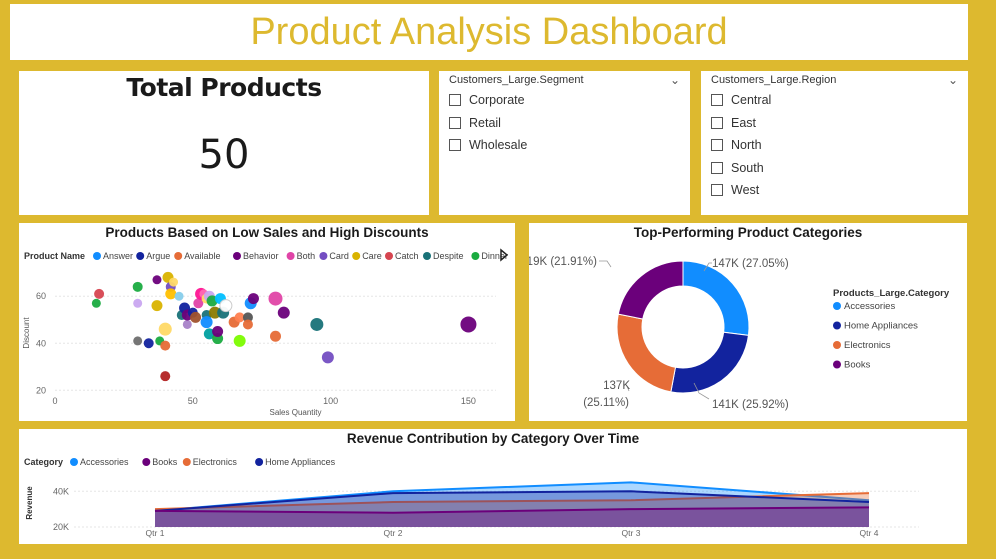  What do you see at coordinates (26, 333) in the screenshot?
I see `y-axis-label: Discount` at bounding box center [26, 333].